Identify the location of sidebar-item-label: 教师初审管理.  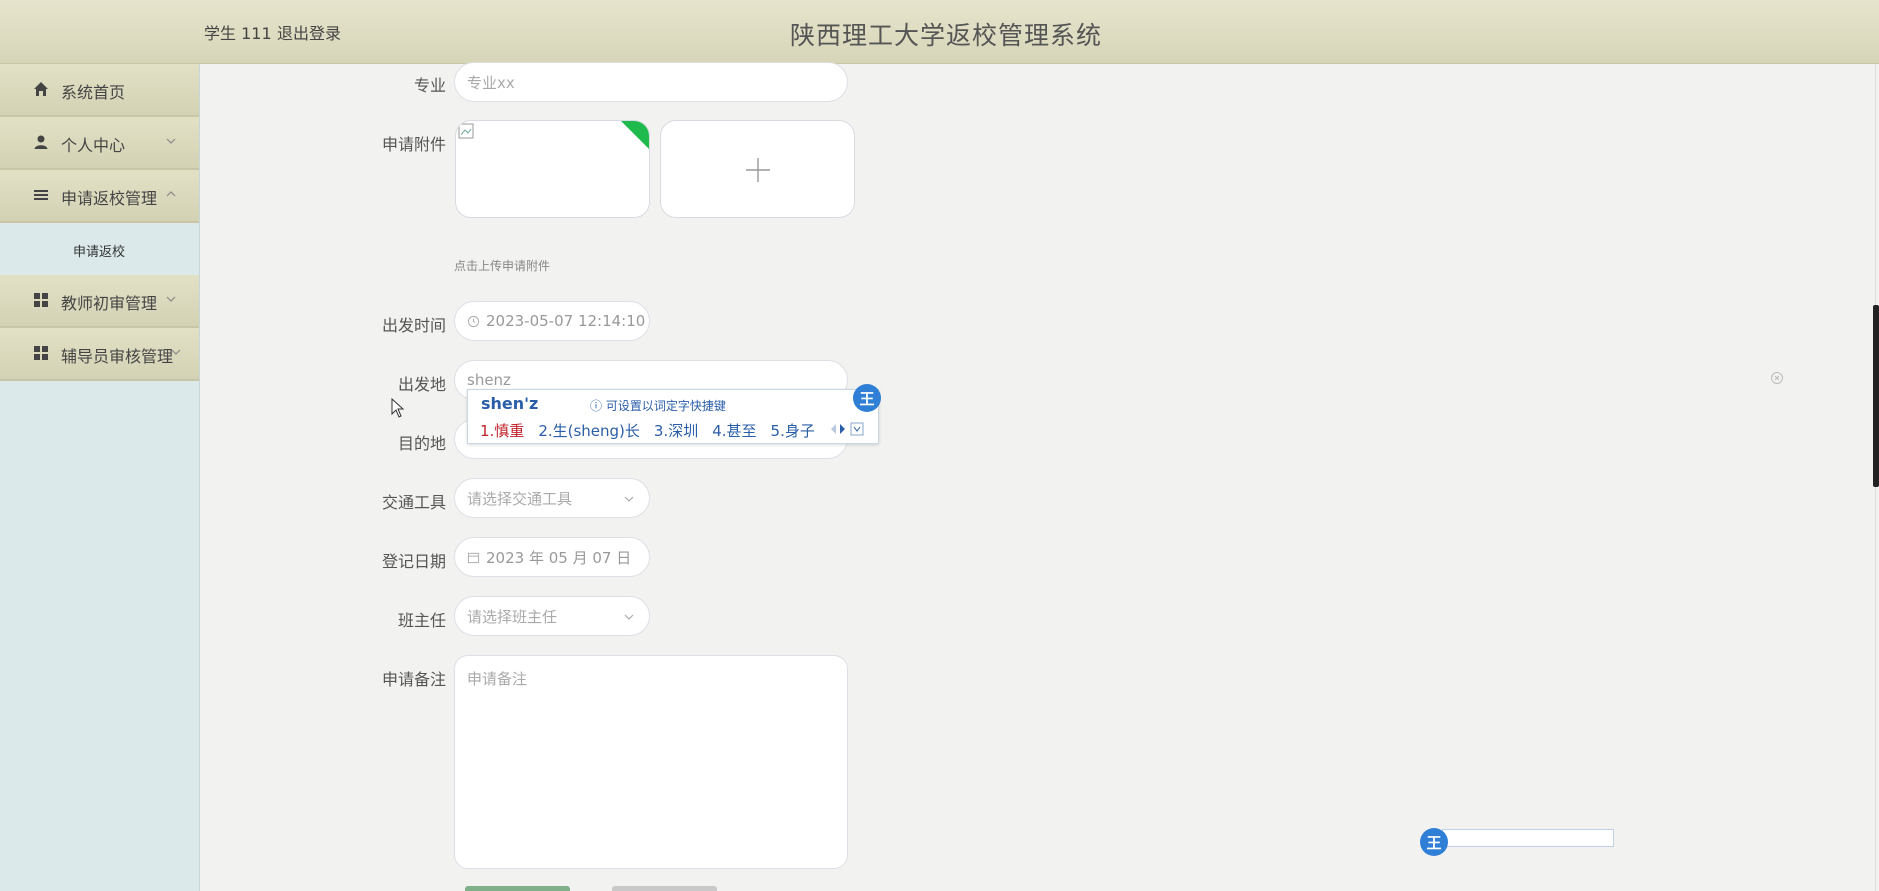
(109, 303).